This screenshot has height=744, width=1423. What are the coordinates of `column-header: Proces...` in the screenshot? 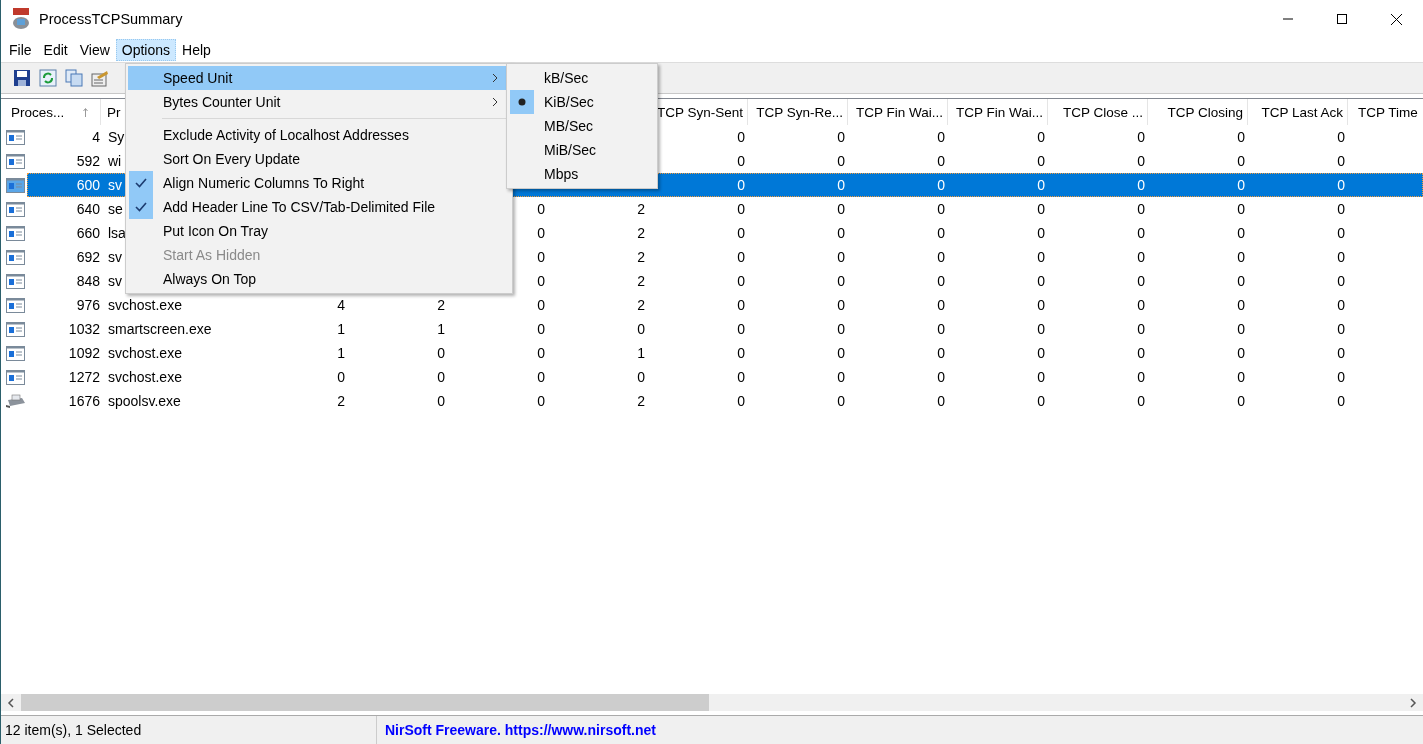 It's located at (38, 112).